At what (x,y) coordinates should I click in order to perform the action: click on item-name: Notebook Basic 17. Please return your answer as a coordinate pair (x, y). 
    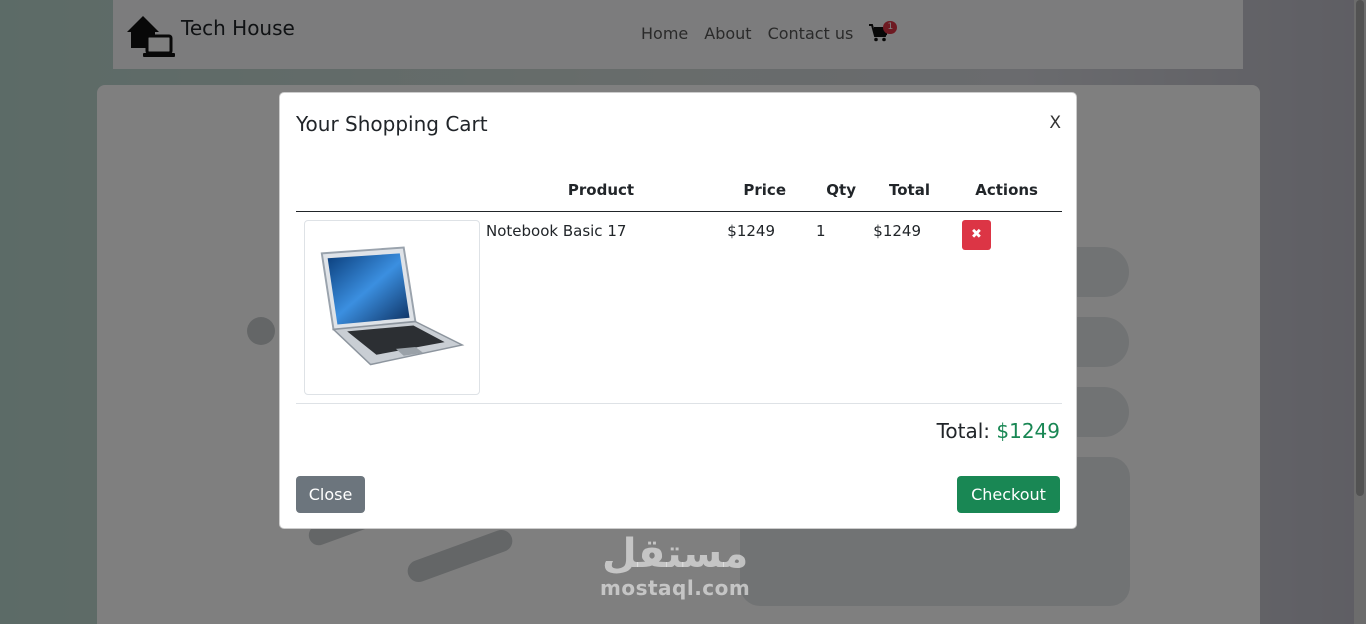
    Looking at the image, I should click on (601, 307).